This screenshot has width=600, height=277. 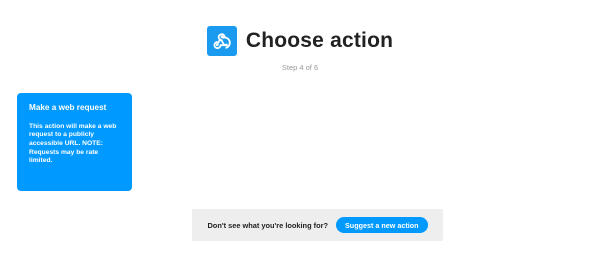 I want to click on page-header: Choose action, so click(x=300, y=41).